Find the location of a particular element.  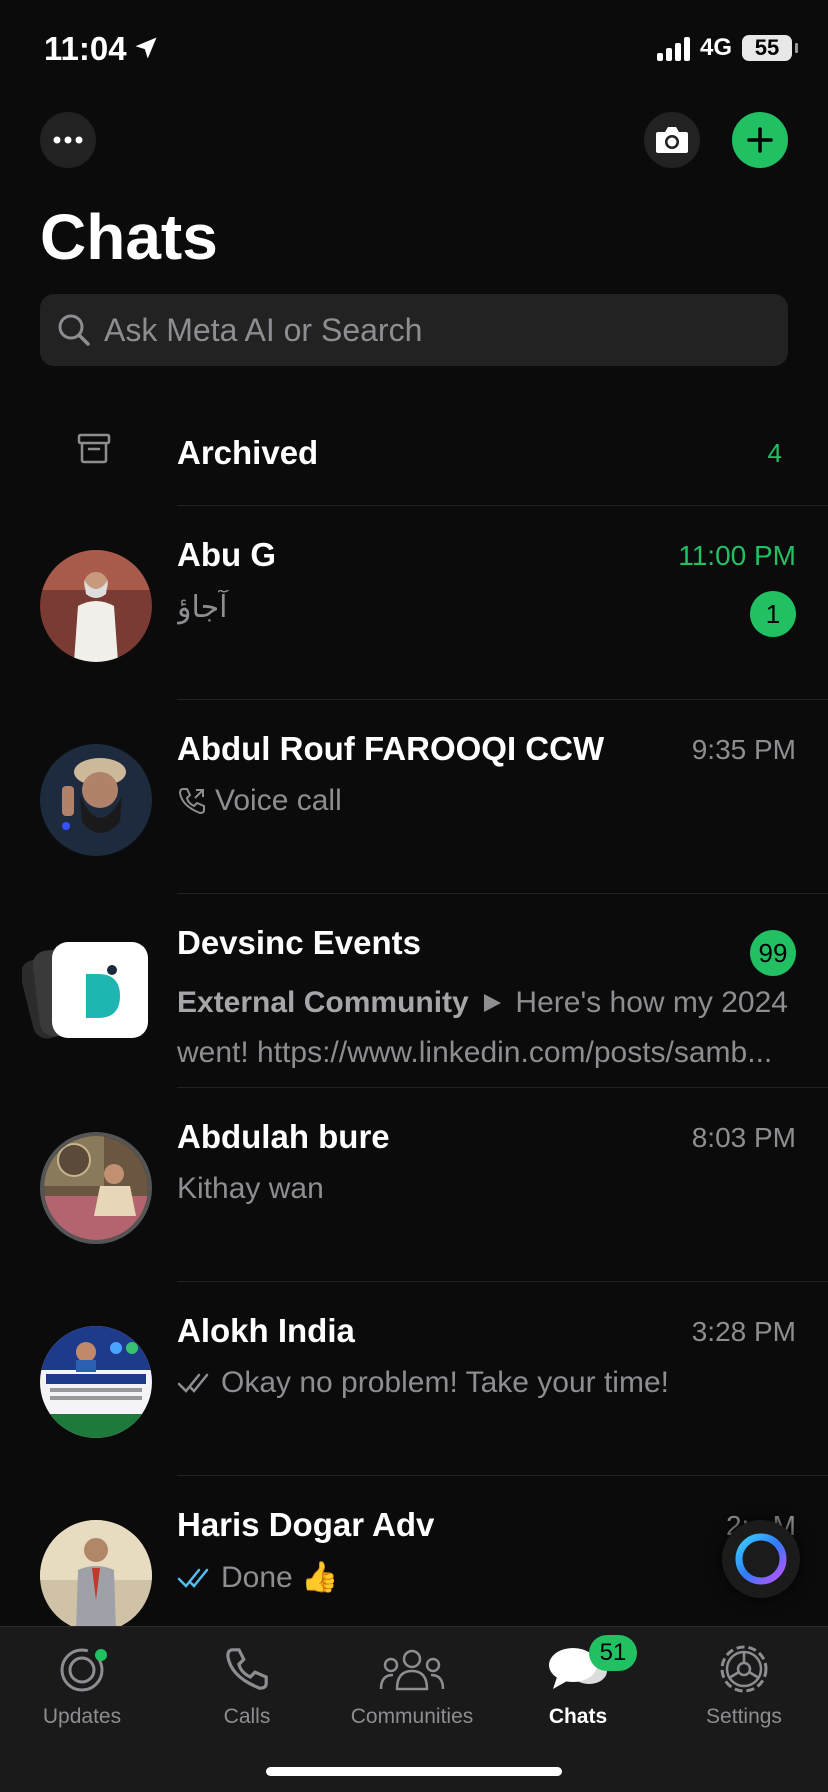

new-chat-button is located at coordinates (760, 140).